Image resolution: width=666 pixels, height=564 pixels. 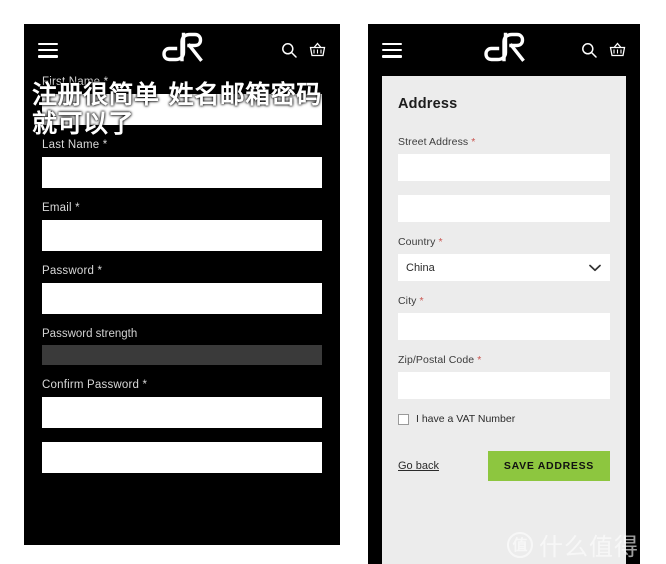 What do you see at coordinates (504, 301) in the screenshot?
I see `city-label: City *` at bounding box center [504, 301].